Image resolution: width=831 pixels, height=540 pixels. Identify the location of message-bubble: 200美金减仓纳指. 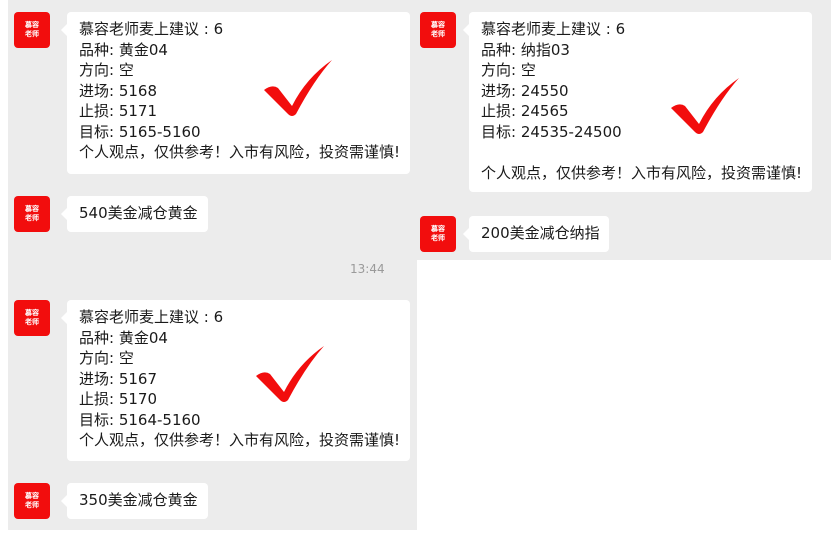
(536, 234).